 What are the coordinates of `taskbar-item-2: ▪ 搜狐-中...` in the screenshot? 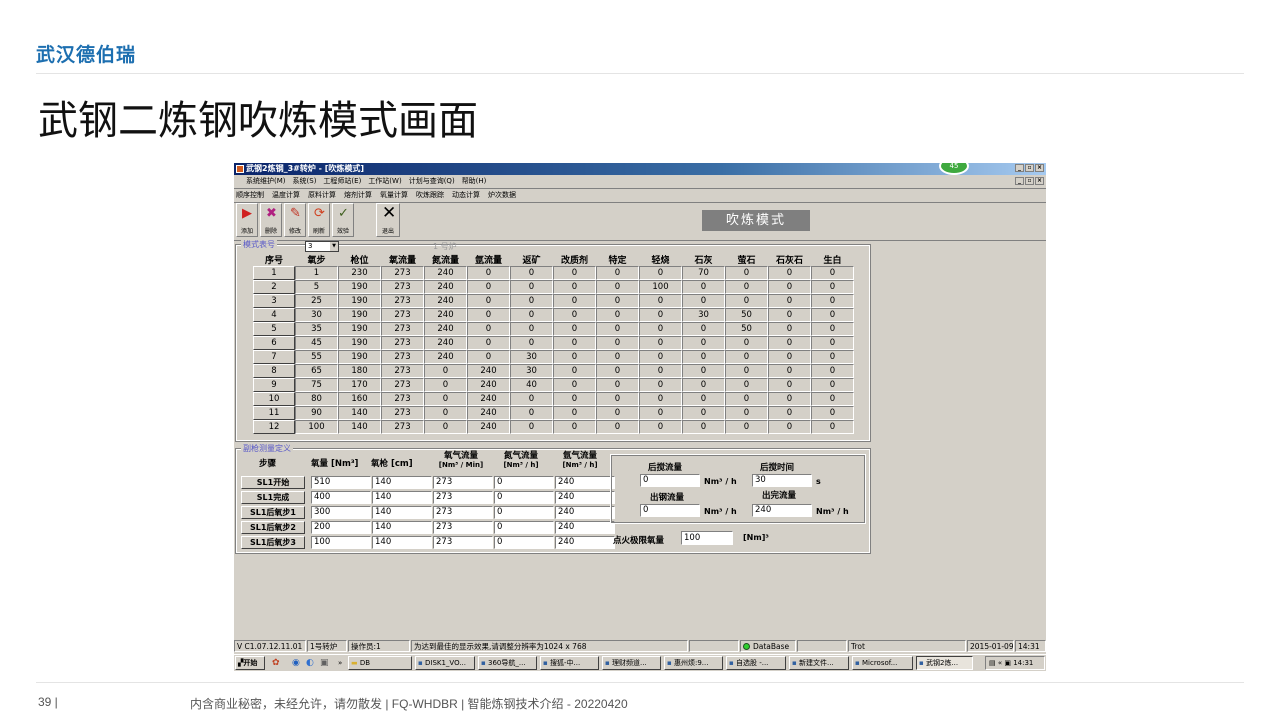 It's located at (569, 663).